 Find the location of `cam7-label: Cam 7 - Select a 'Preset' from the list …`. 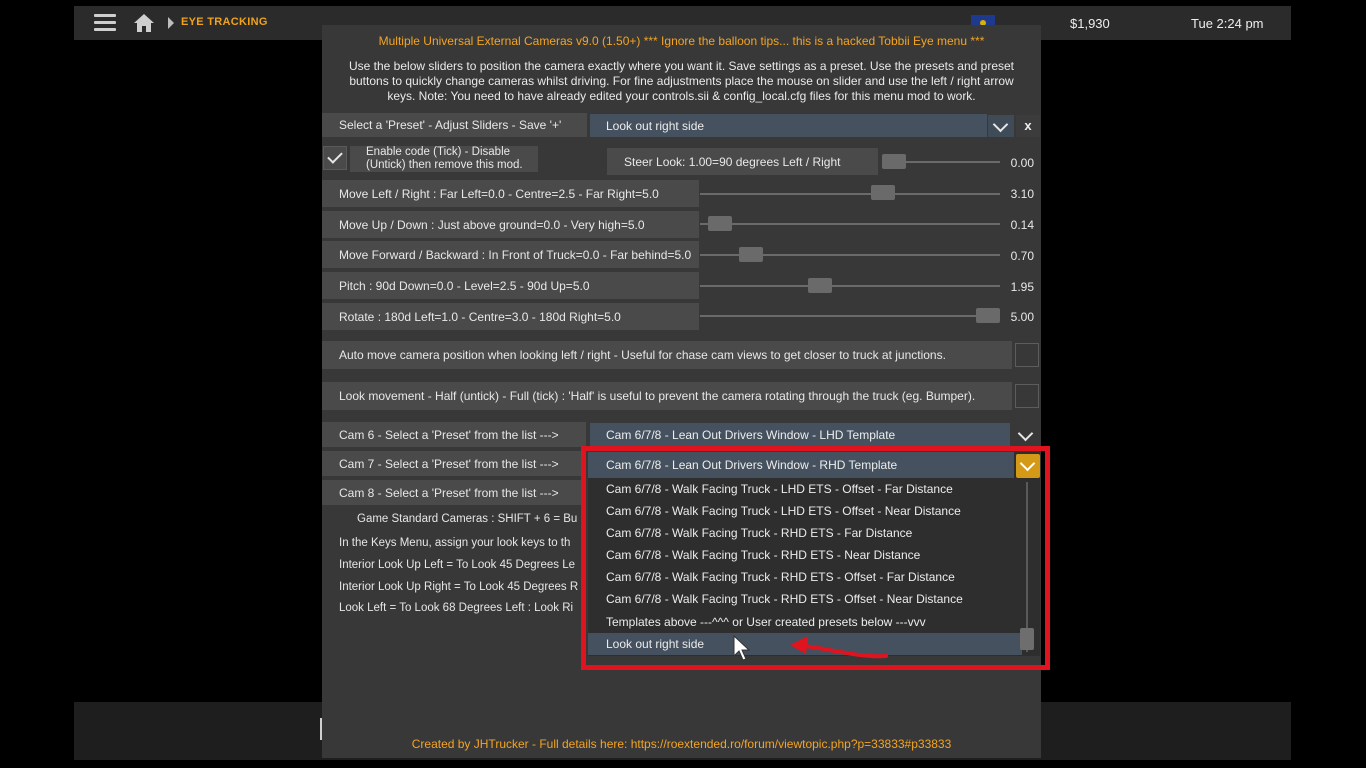

cam7-label: Cam 7 - Select a 'Preset' from the list … is located at coordinates (454, 463).